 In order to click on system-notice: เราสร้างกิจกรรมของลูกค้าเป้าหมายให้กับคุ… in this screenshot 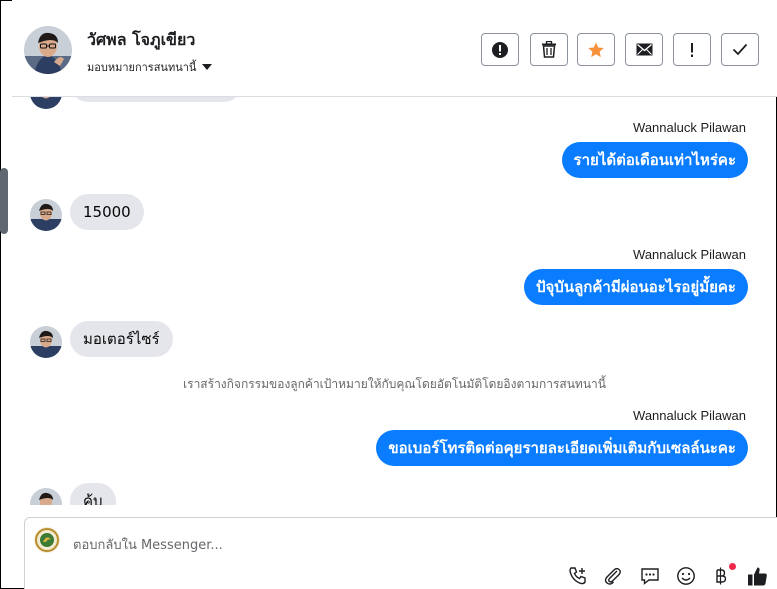, I will do `click(394, 384)`.